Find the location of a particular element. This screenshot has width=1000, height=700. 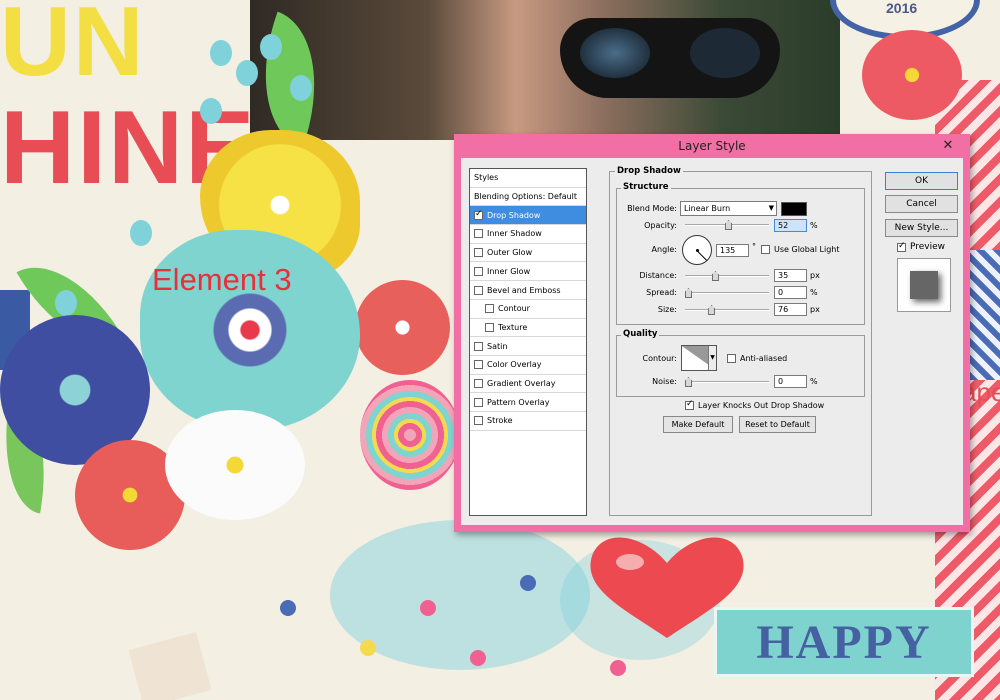

angle-dial is located at coordinates (697, 250).